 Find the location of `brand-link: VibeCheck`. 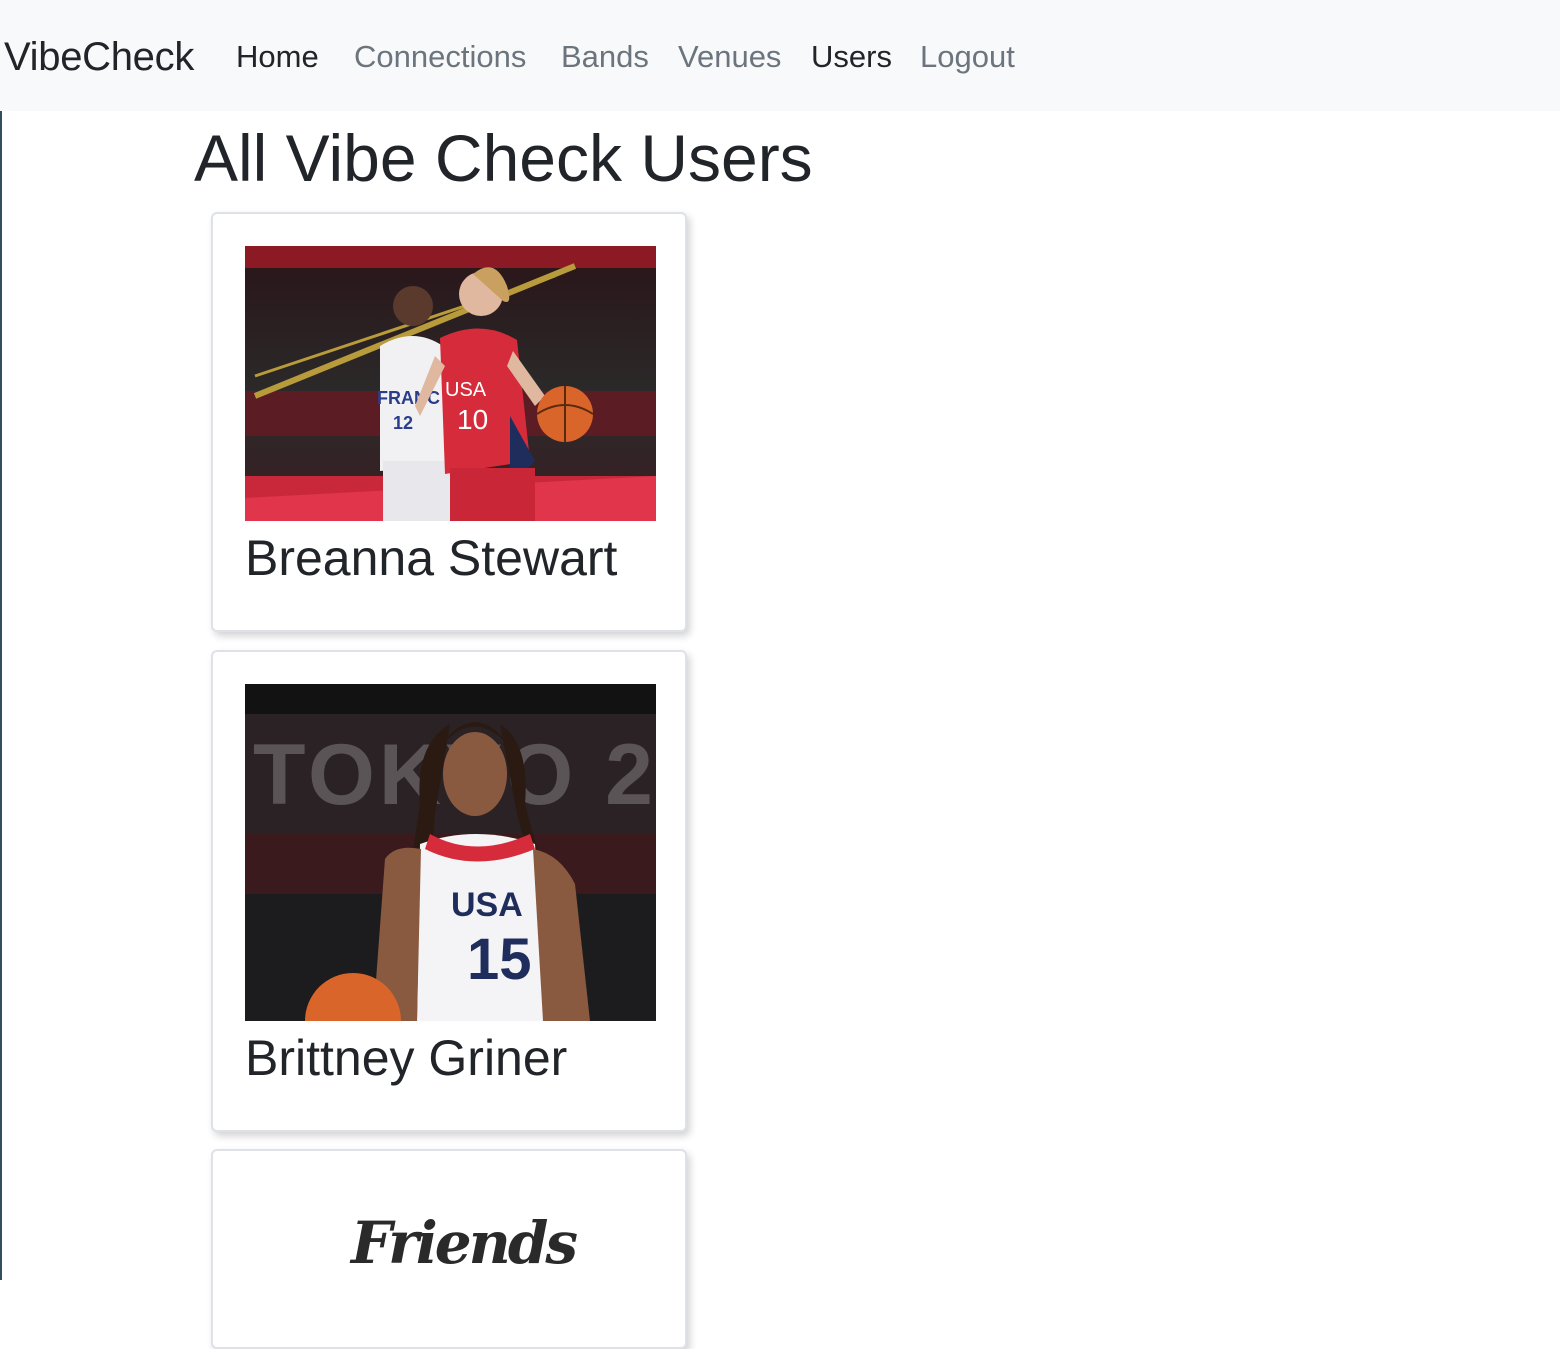

brand-link: VibeCheck is located at coordinates (99, 57).